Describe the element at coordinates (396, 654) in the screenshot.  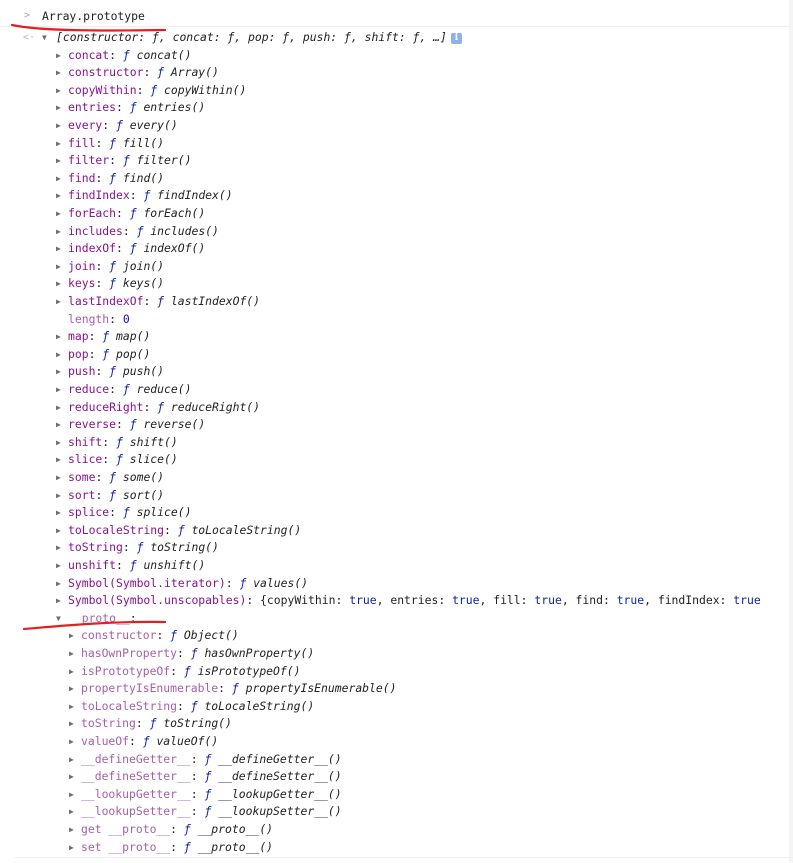
I see `proto-property-row: ▶ hasOwnProperty: ƒ hasOwnProperty()` at that location.